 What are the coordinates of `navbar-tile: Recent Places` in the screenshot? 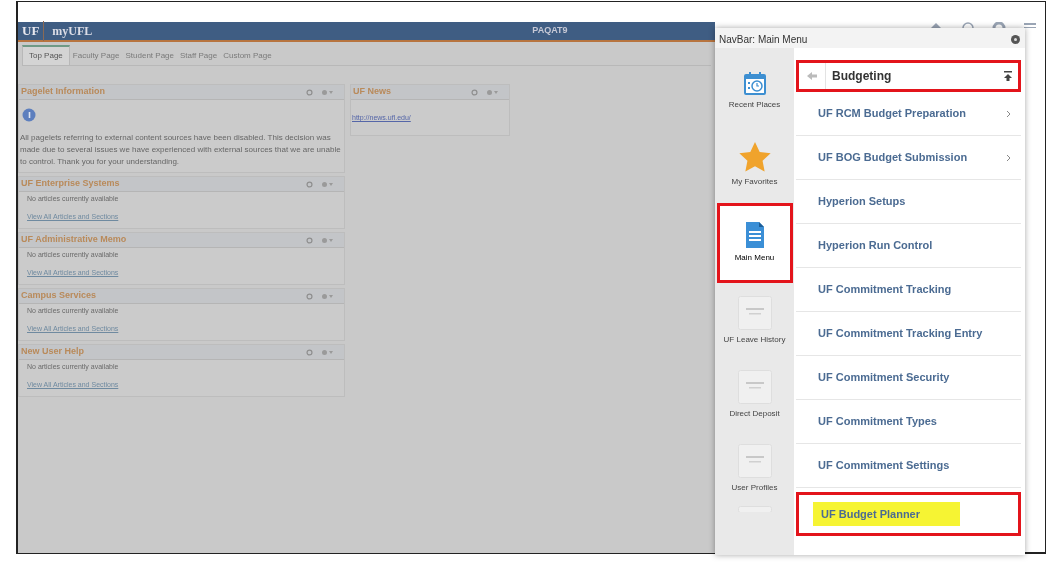 It's located at (754, 91).